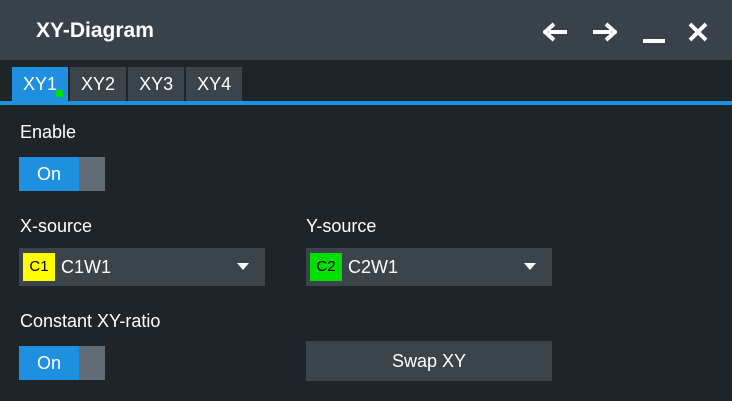  I want to click on x-source-select: C1 C1W1, so click(142, 267).